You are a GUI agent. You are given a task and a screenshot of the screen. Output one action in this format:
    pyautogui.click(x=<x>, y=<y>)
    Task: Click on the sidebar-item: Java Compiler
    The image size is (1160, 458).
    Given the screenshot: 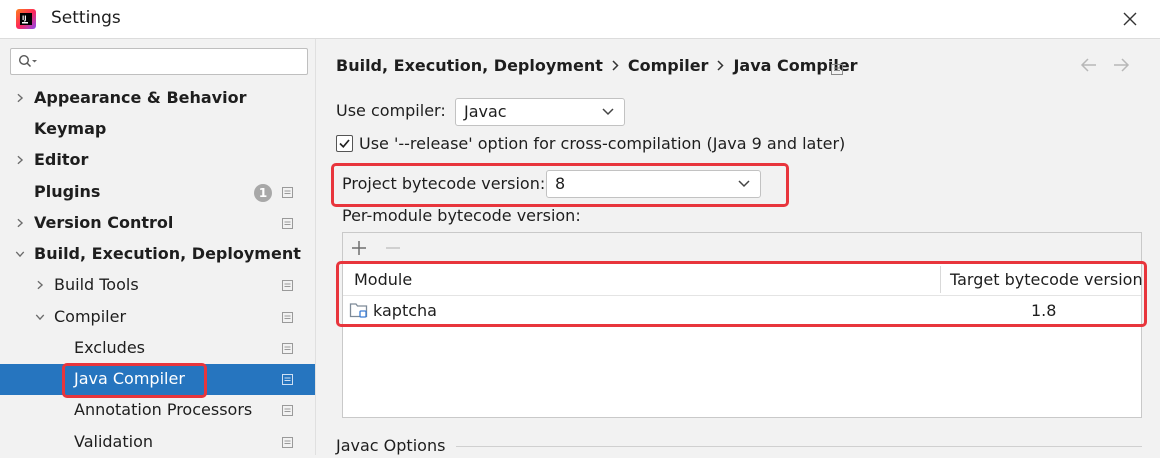 What is the action you would take?
    pyautogui.click(x=157, y=379)
    